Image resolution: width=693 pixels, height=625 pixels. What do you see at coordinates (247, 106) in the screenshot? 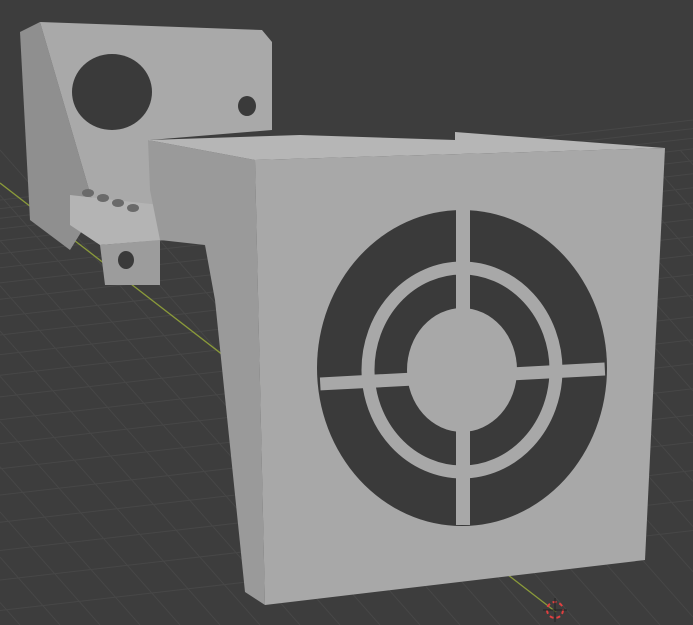
I see `back-plate-small-hole` at bounding box center [247, 106].